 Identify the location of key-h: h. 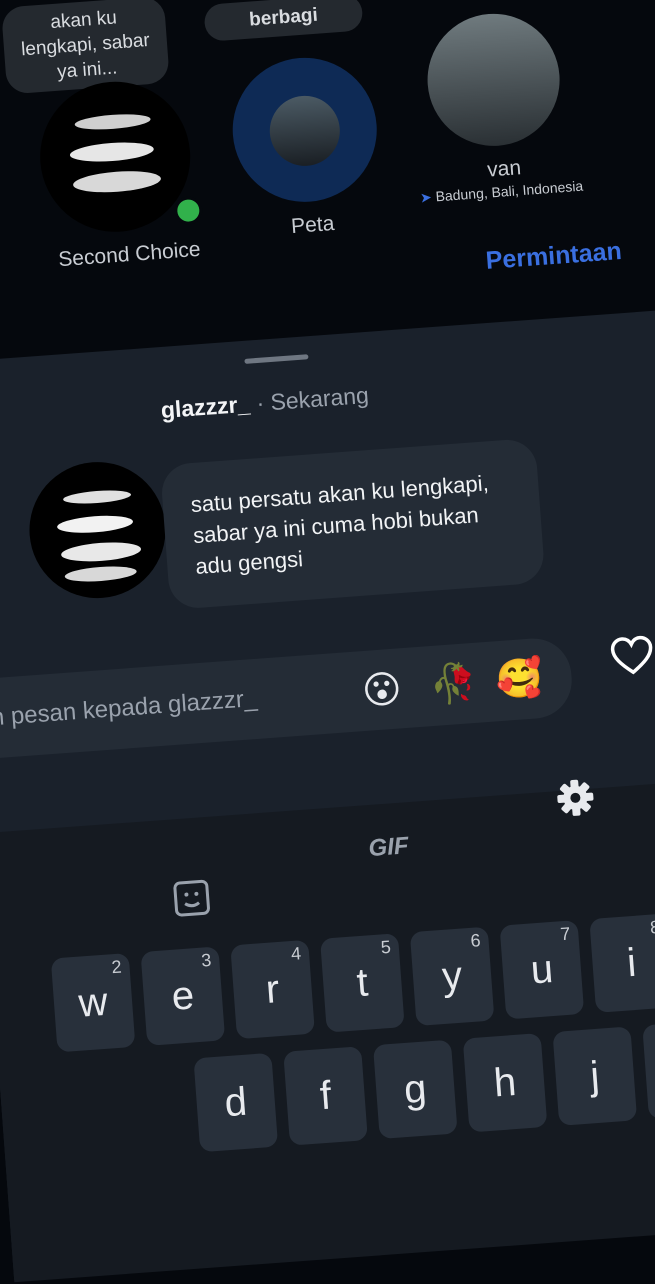
(505, 1083).